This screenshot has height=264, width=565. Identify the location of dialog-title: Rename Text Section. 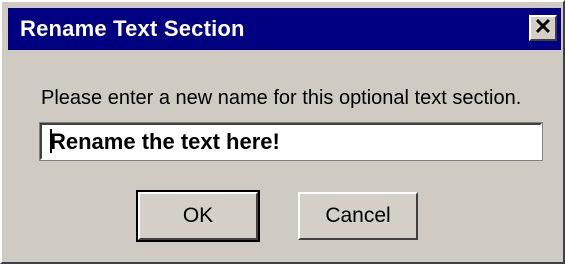
(132, 28).